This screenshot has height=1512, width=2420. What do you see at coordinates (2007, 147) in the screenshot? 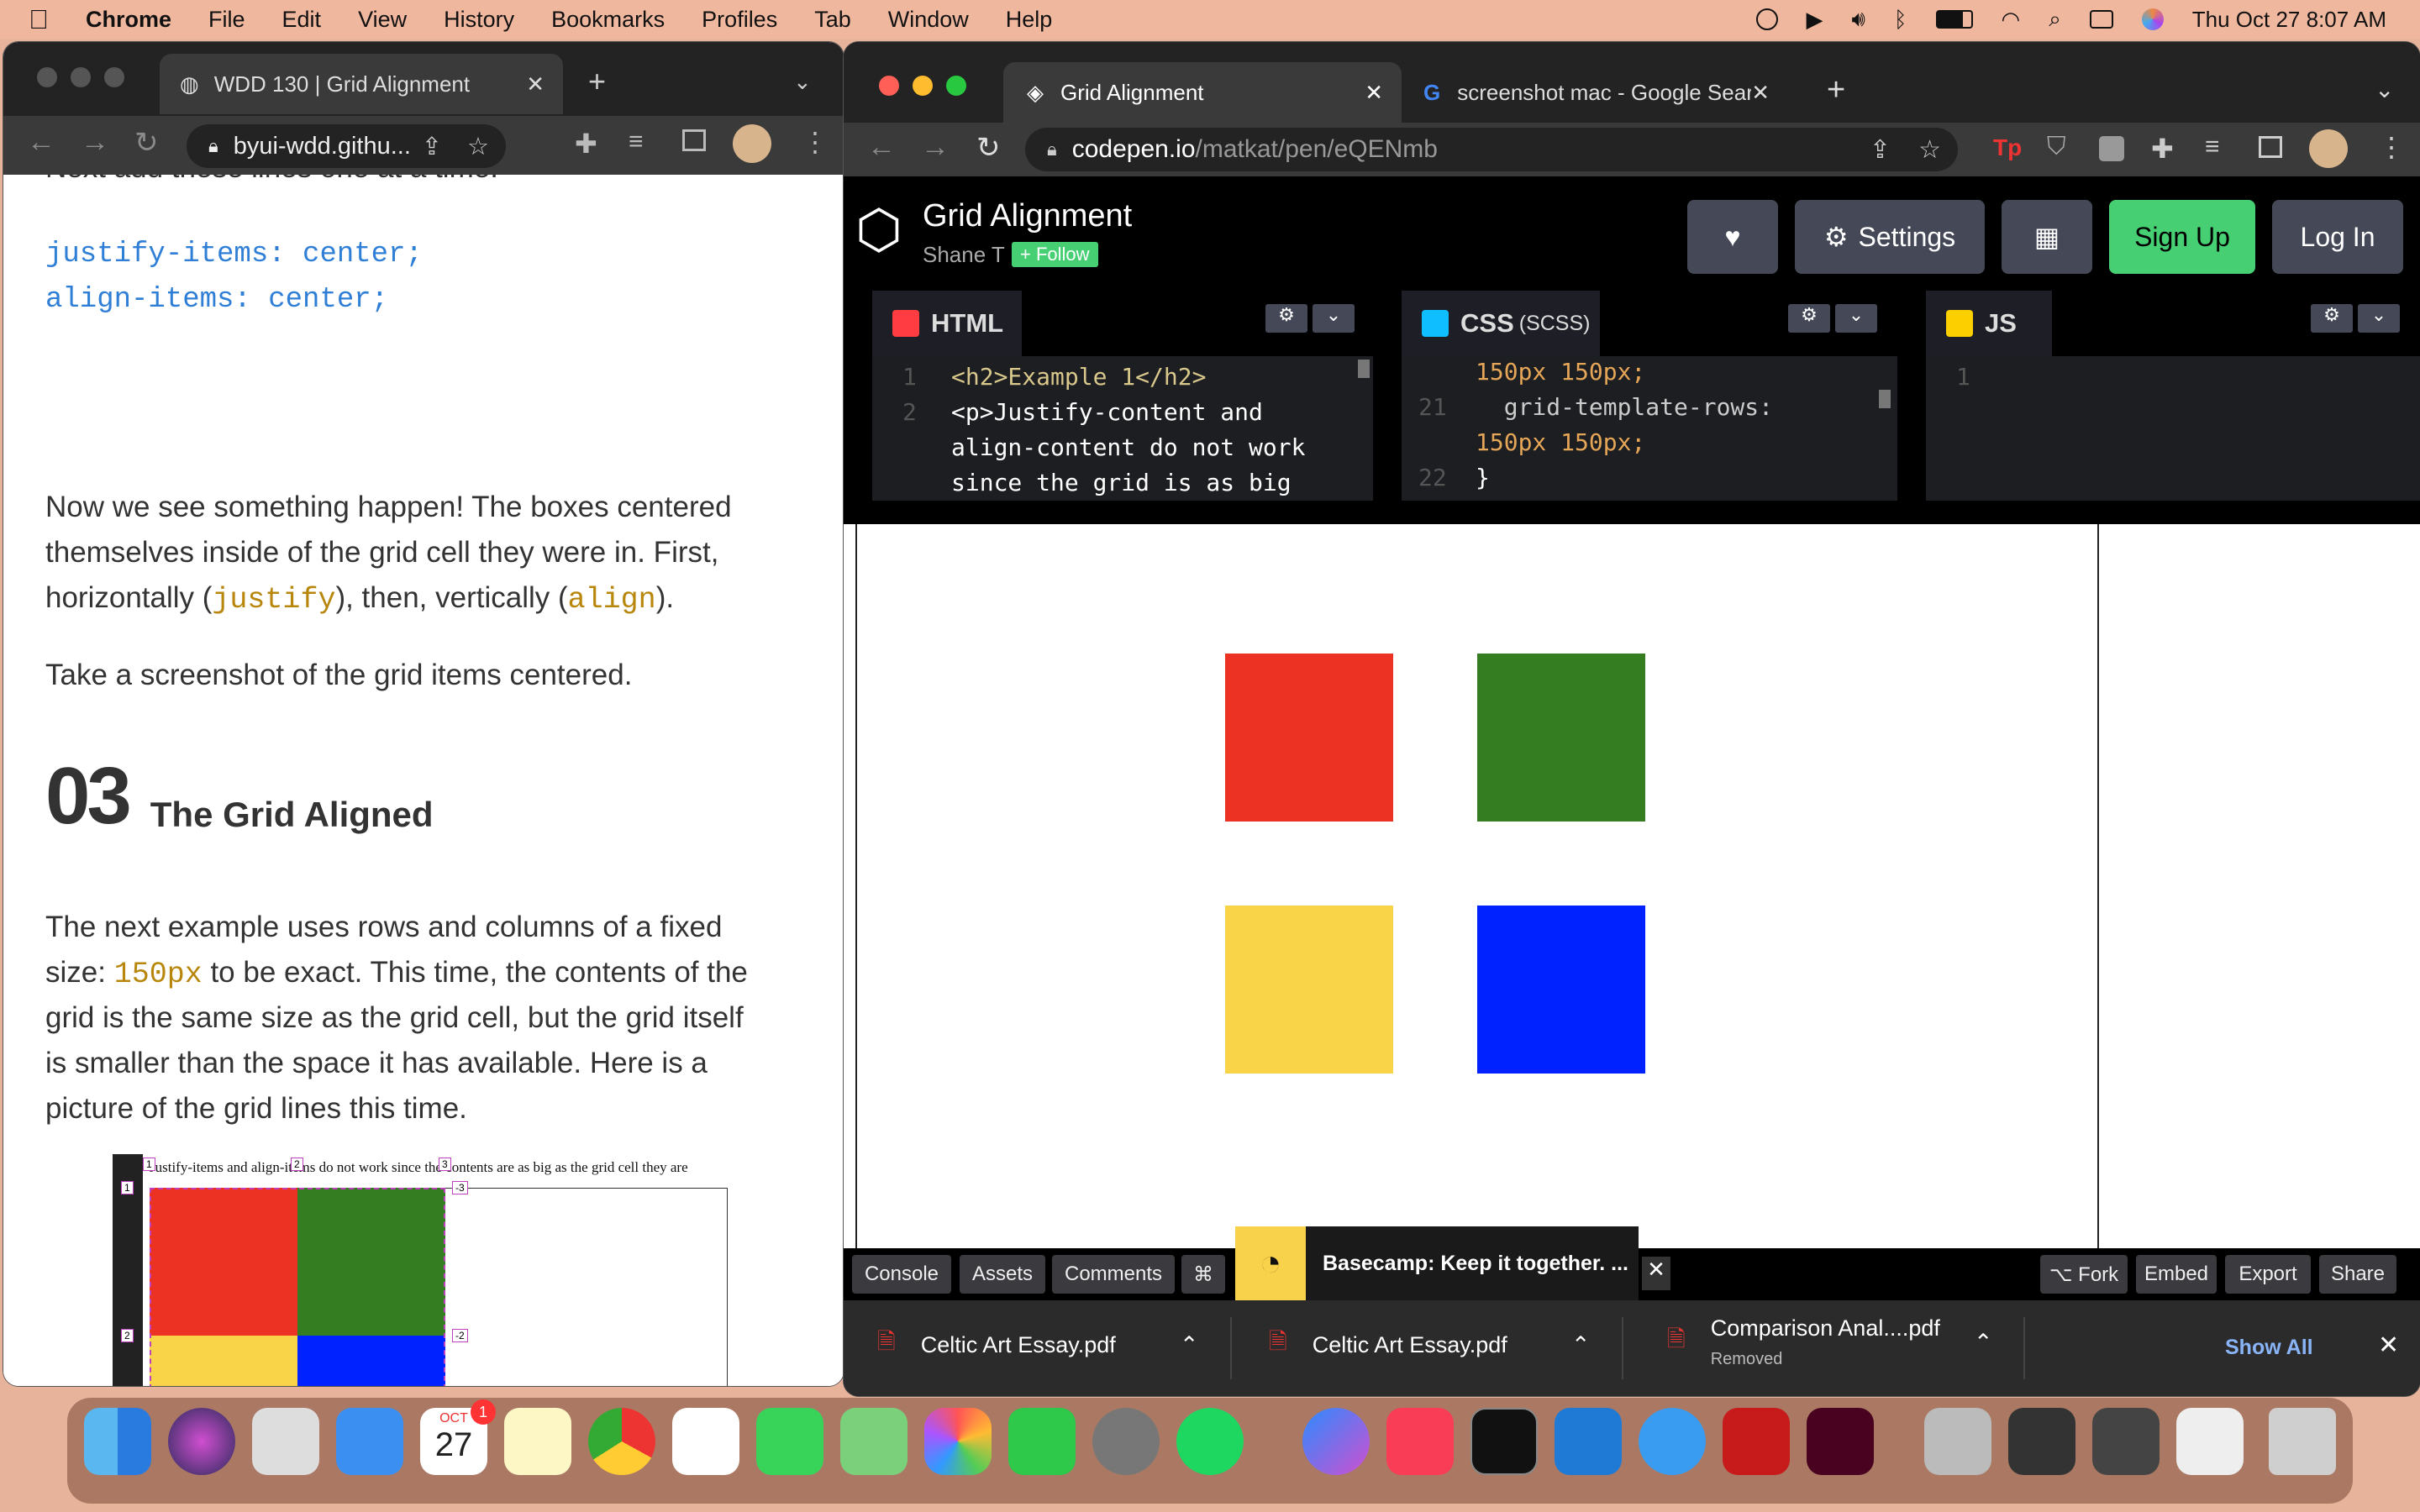
I see `tp-extension-icon: Tp` at bounding box center [2007, 147].